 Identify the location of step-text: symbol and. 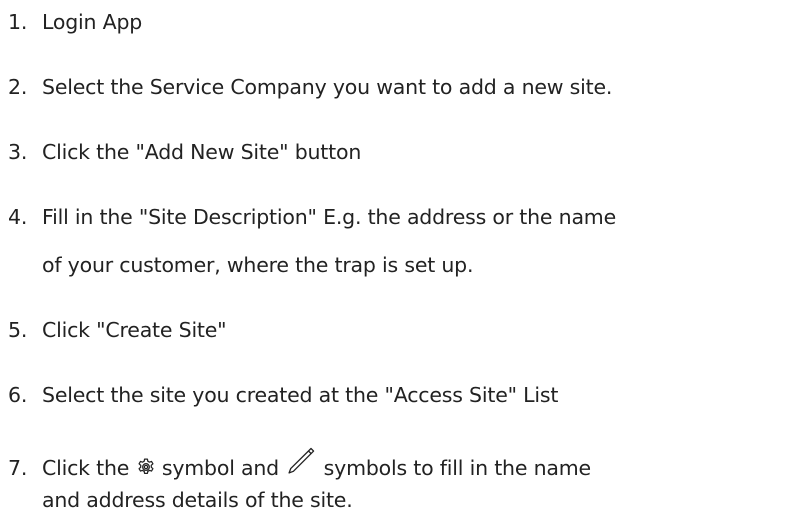
(220, 468).